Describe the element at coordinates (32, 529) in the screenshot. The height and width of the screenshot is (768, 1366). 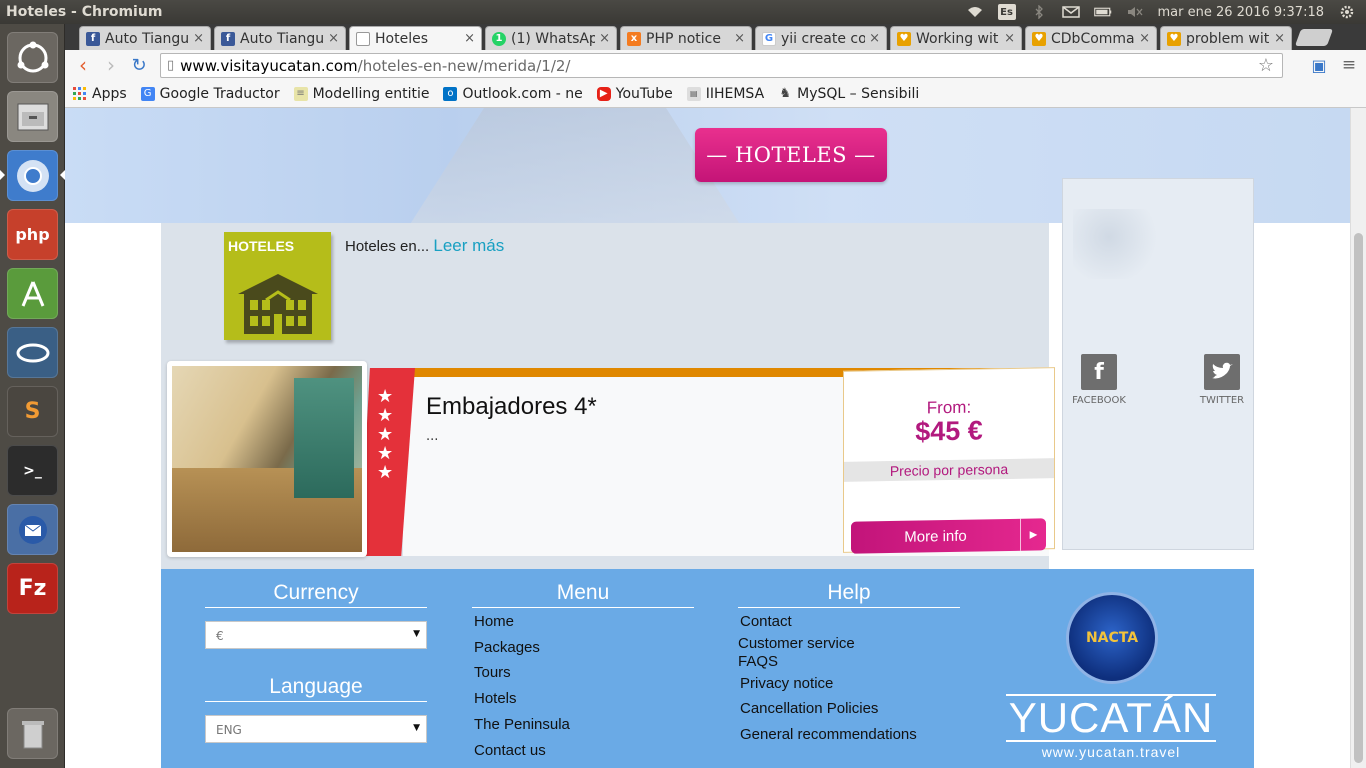
I see `thunderbird-icon` at that location.